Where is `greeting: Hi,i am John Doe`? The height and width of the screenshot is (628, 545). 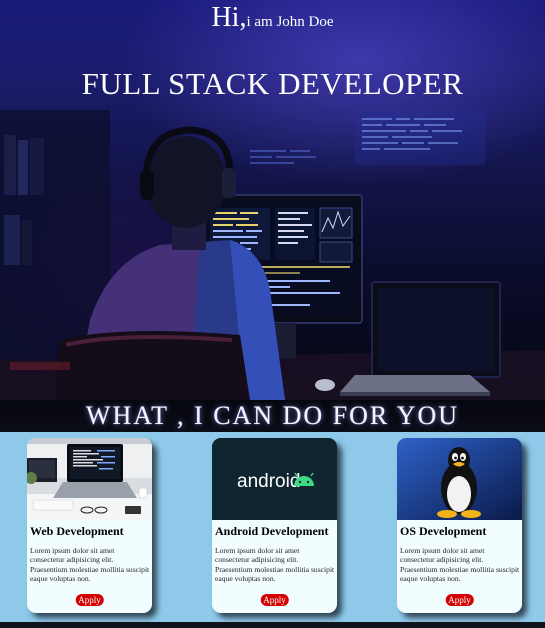
greeting: Hi,i am John Doe is located at coordinates (272, 18).